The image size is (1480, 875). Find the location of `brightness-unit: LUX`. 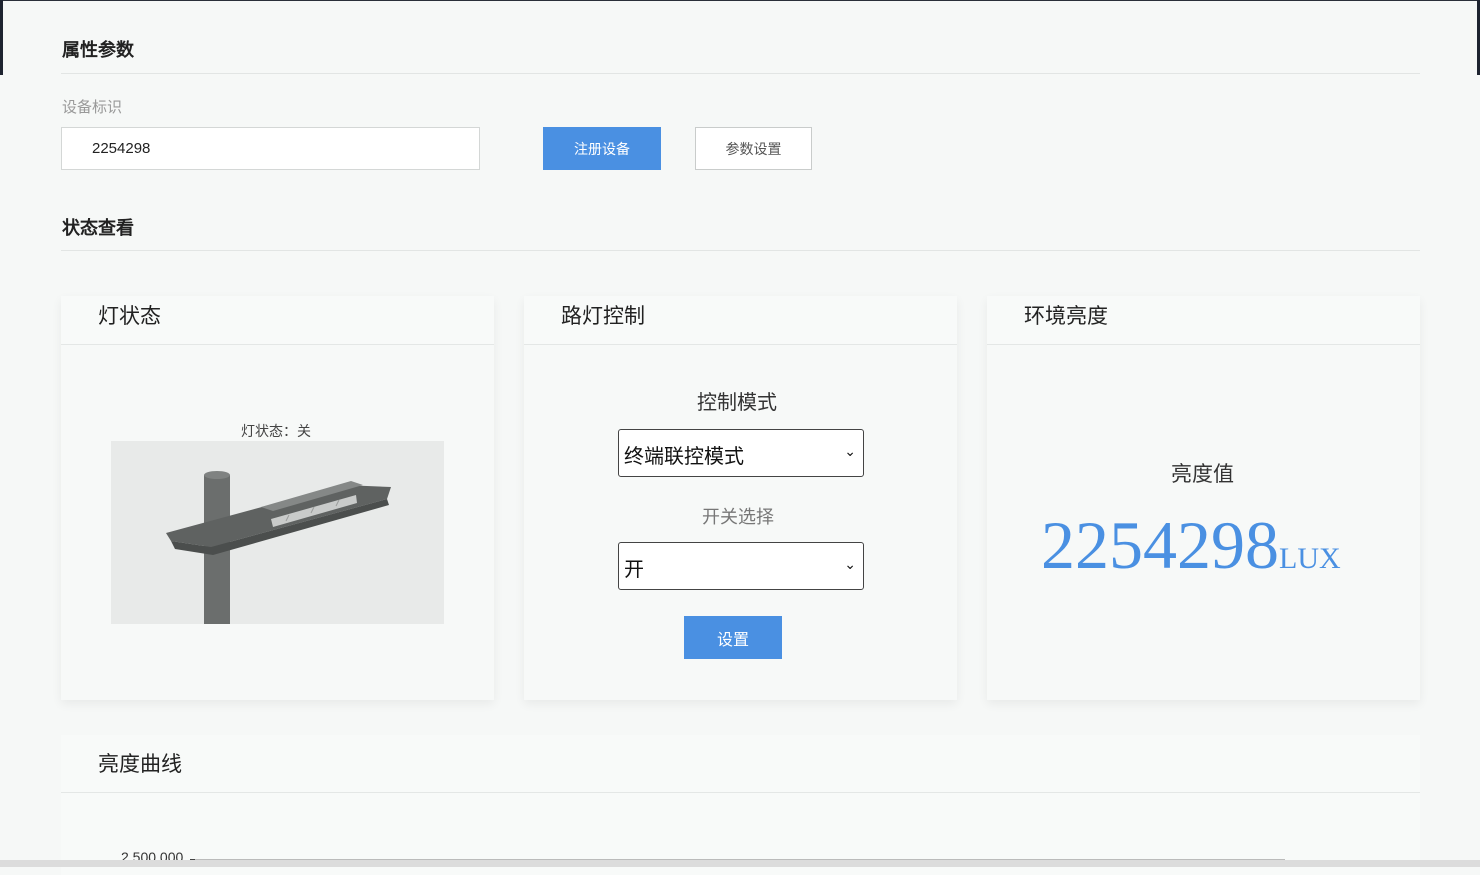

brightness-unit: LUX is located at coordinates (1310, 558).